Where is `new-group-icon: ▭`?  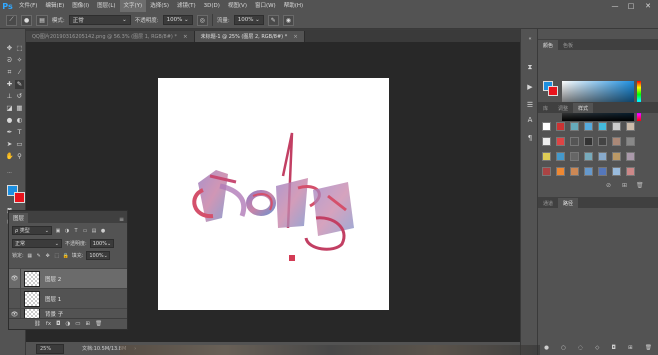
new-group-icon: ▭ is located at coordinates (77, 324).